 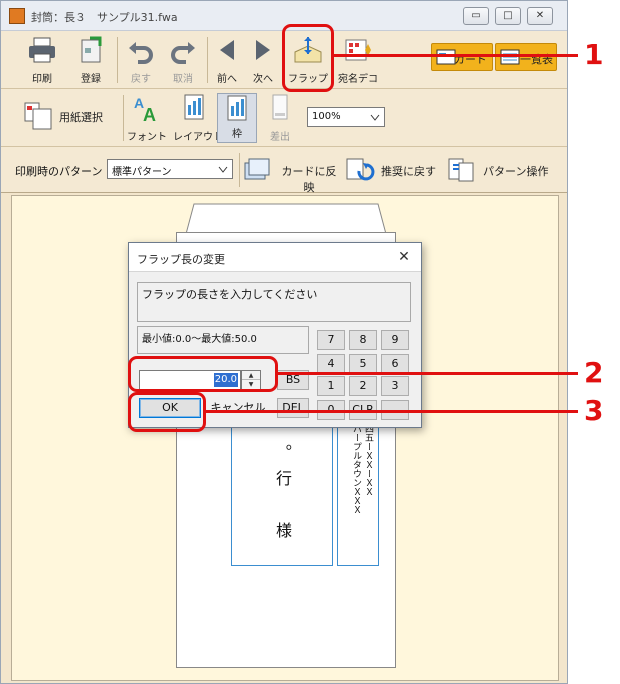 What do you see at coordinates (147, 137) in the screenshot?
I see `font-label: フォント` at bounding box center [147, 137].